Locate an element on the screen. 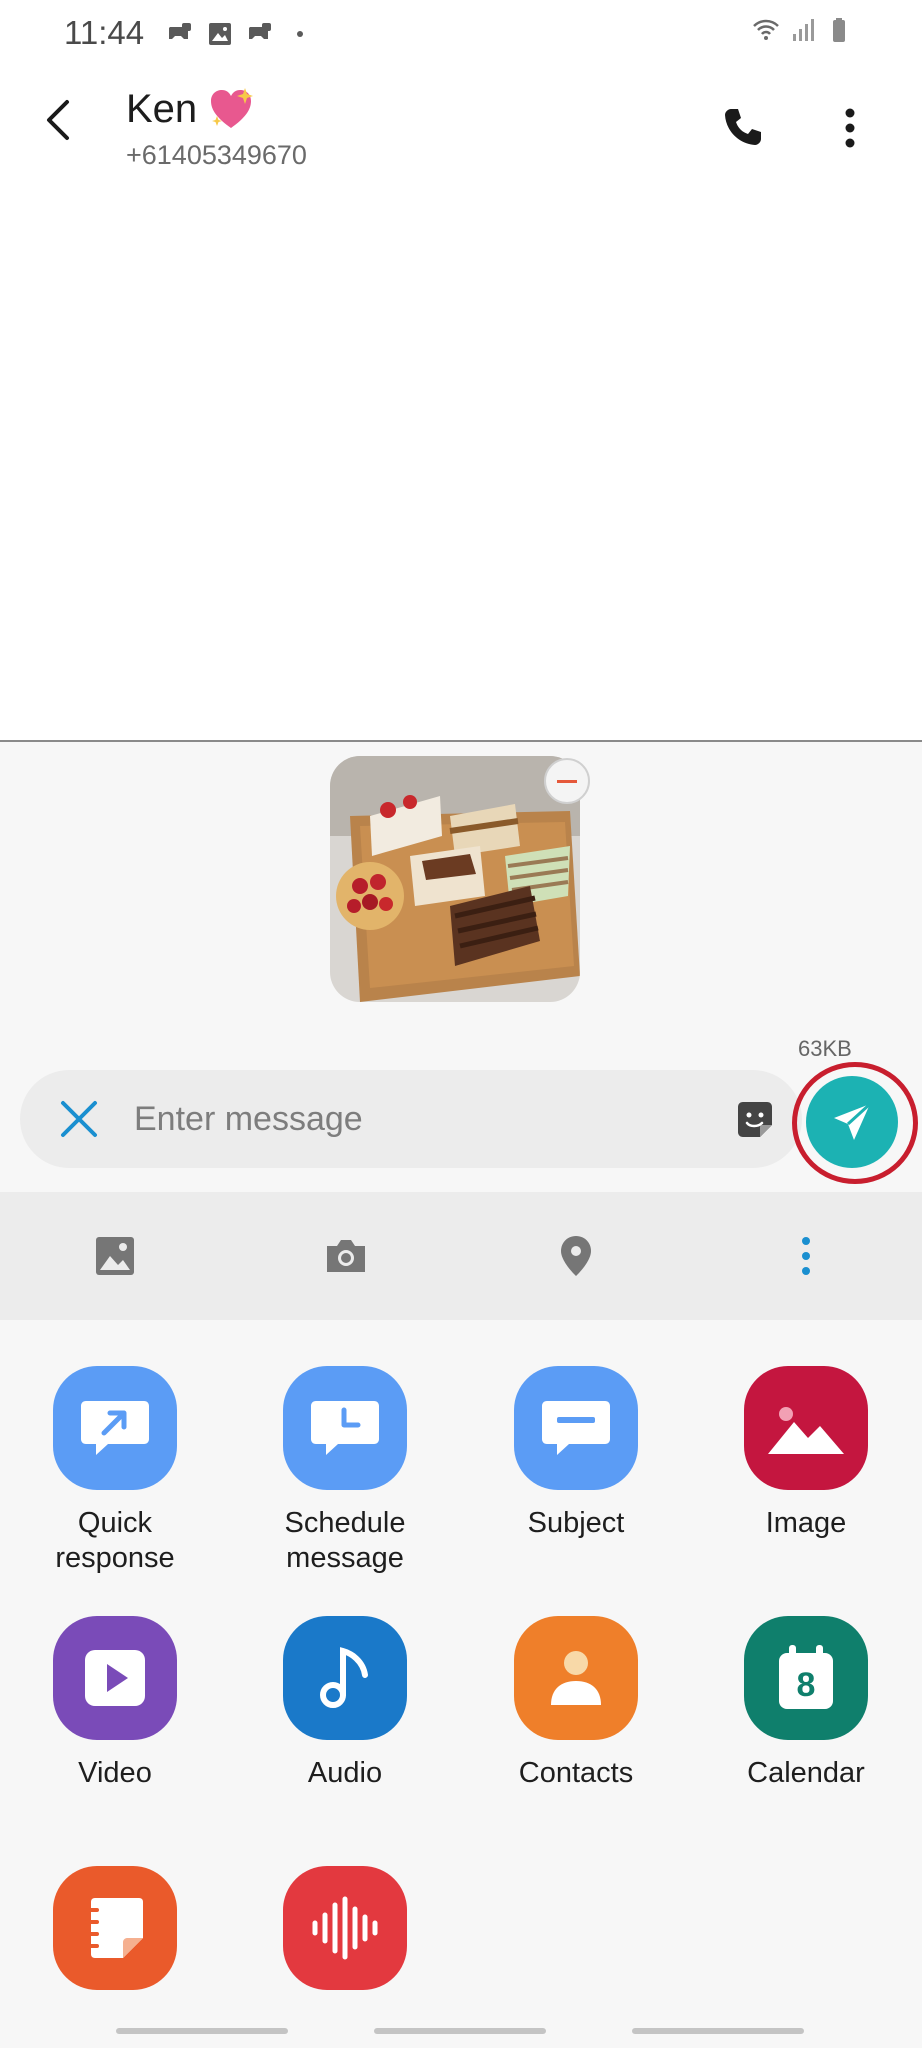 This screenshot has width=922, height=2048. location-button is located at coordinates (576, 1256).